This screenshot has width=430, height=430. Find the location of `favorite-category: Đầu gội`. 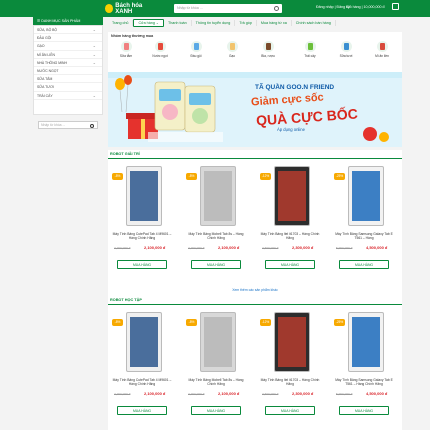

favorite-category: Đầu gội is located at coordinates (196, 55).